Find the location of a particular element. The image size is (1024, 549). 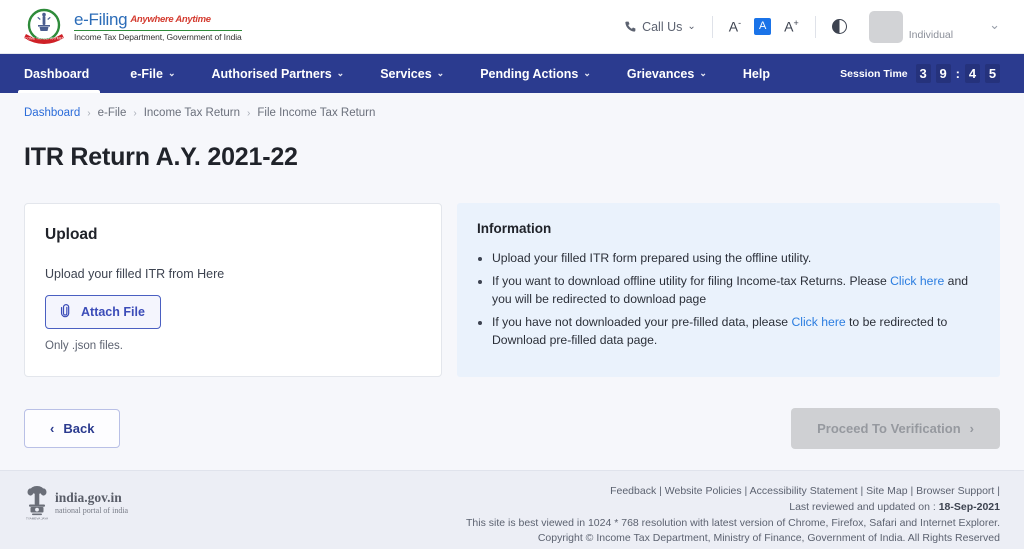

paperclip-icon is located at coordinates (67, 312).